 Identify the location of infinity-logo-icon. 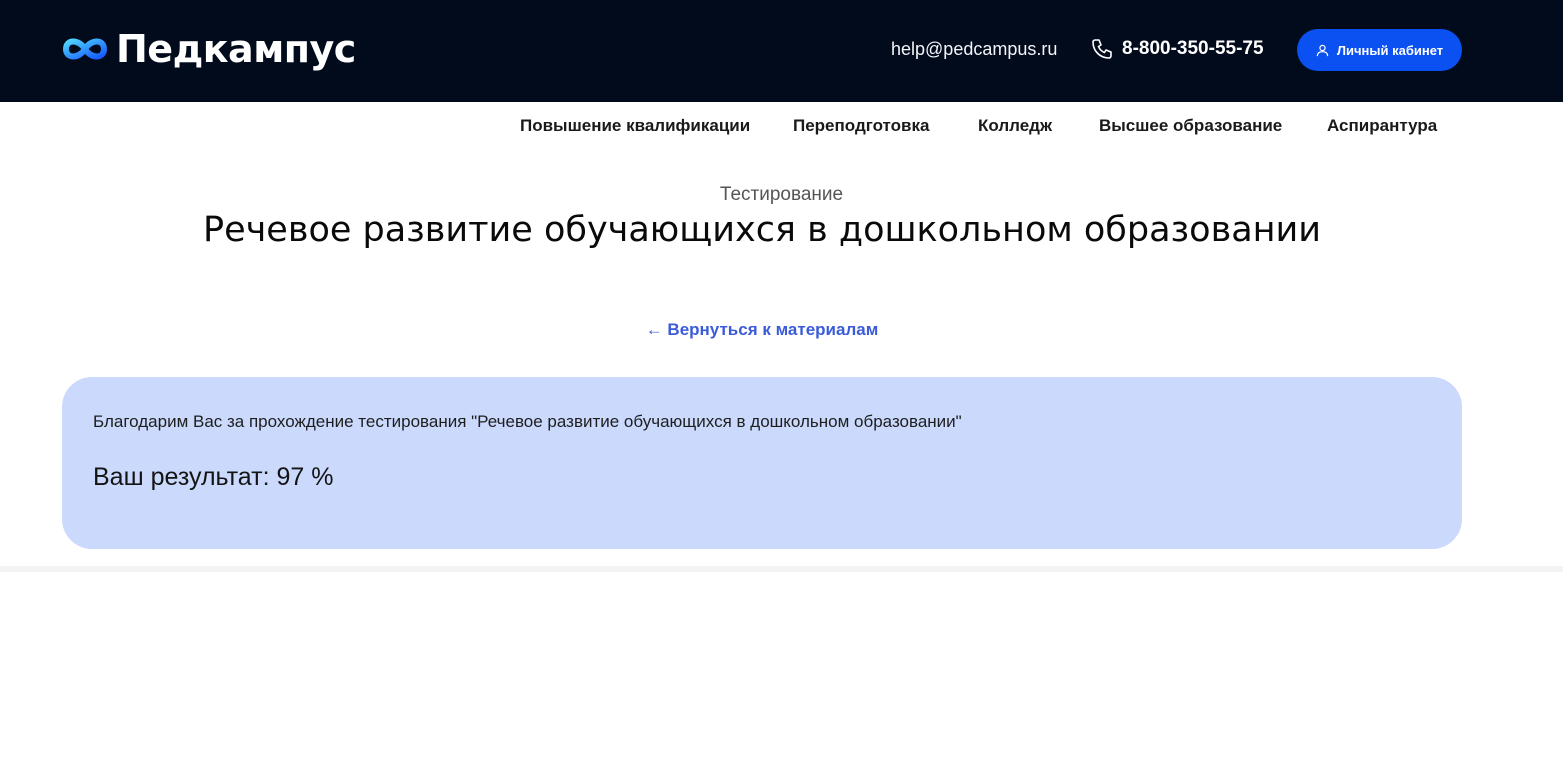
(85, 49).